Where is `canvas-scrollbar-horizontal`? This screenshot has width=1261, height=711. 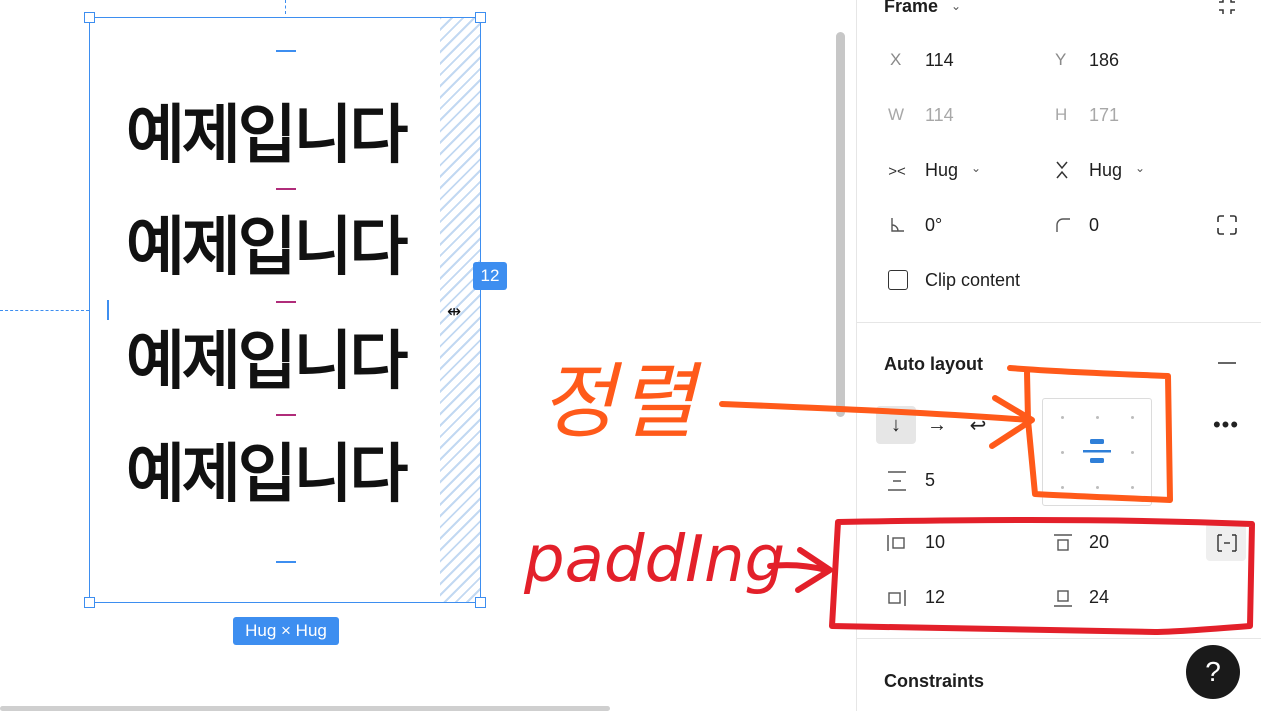 canvas-scrollbar-horizontal is located at coordinates (305, 708).